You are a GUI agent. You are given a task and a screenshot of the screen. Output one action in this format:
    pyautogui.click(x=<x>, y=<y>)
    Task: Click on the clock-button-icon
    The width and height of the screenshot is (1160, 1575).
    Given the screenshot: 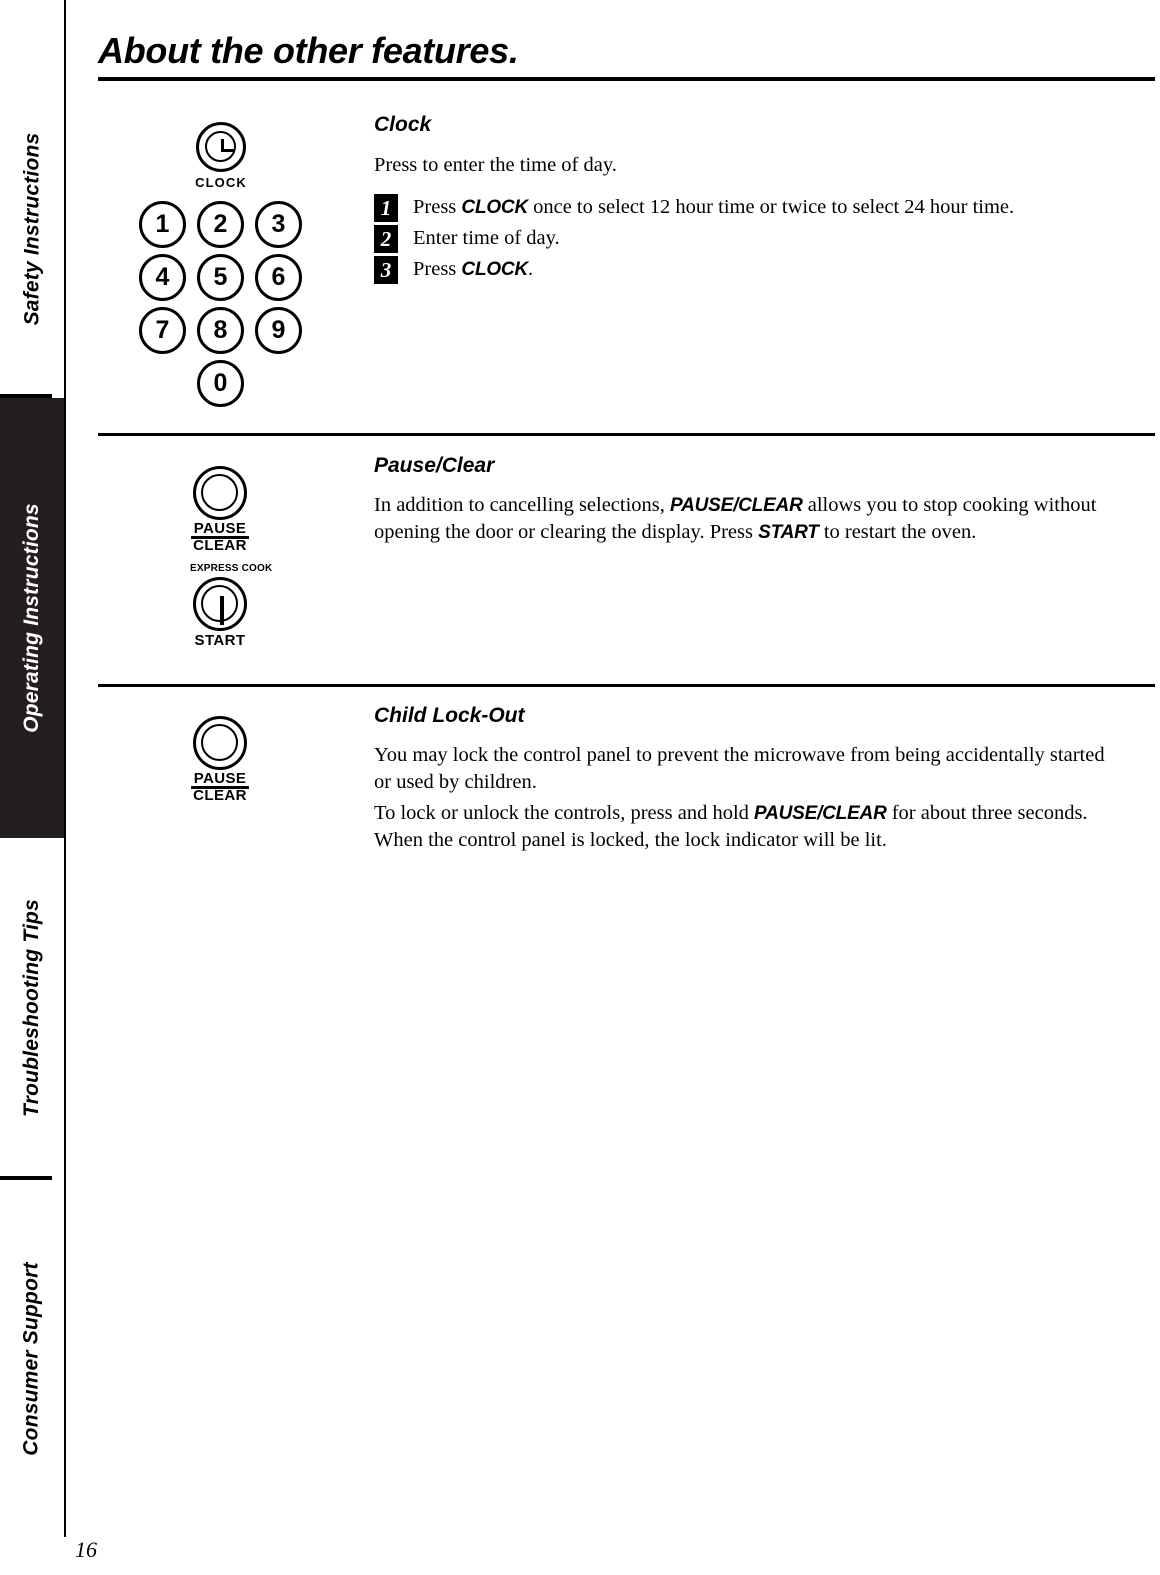 What is the action you would take?
    pyautogui.click(x=221, y=147)
    